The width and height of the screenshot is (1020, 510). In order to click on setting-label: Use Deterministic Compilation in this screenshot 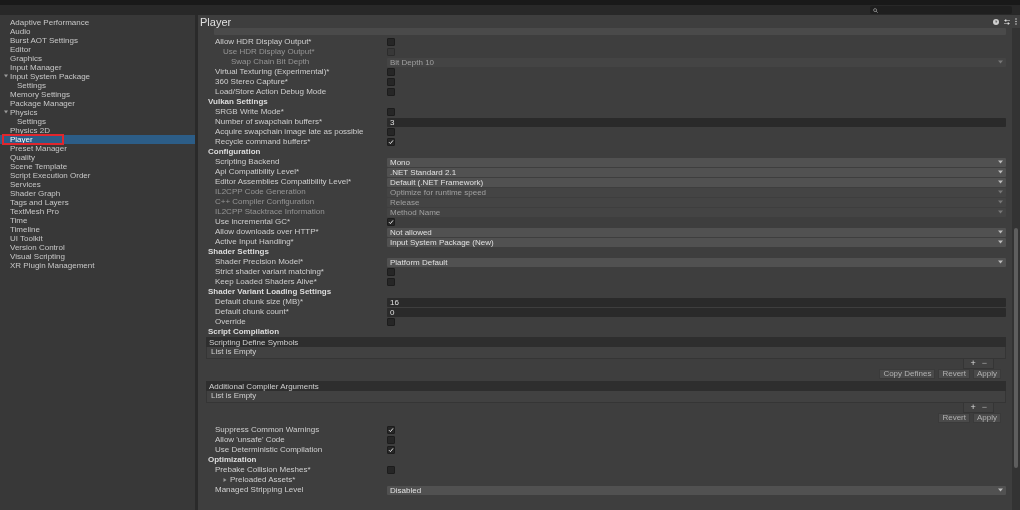, I will do `click(269, 450)`.